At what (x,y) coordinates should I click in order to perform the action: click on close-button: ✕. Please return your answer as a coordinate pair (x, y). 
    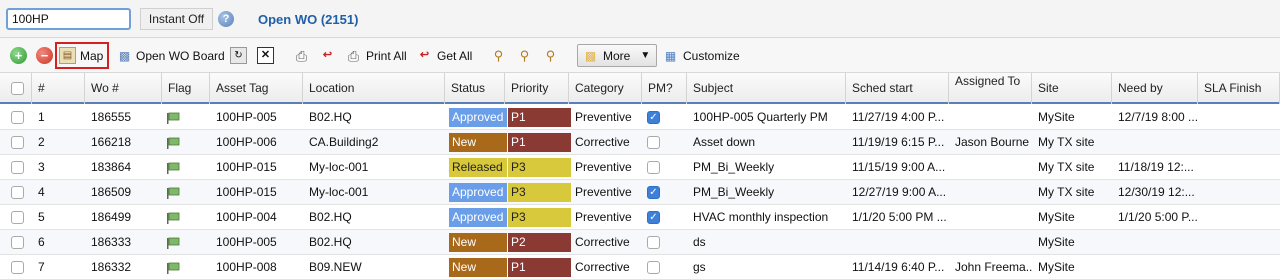
    Looking at the image, I should click on (265, 55).